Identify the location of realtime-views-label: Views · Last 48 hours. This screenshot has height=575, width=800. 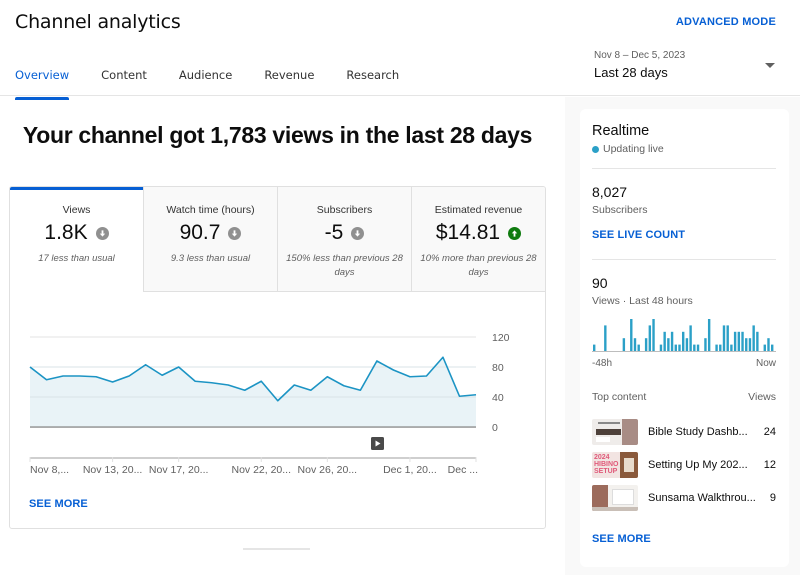
(642, 301).